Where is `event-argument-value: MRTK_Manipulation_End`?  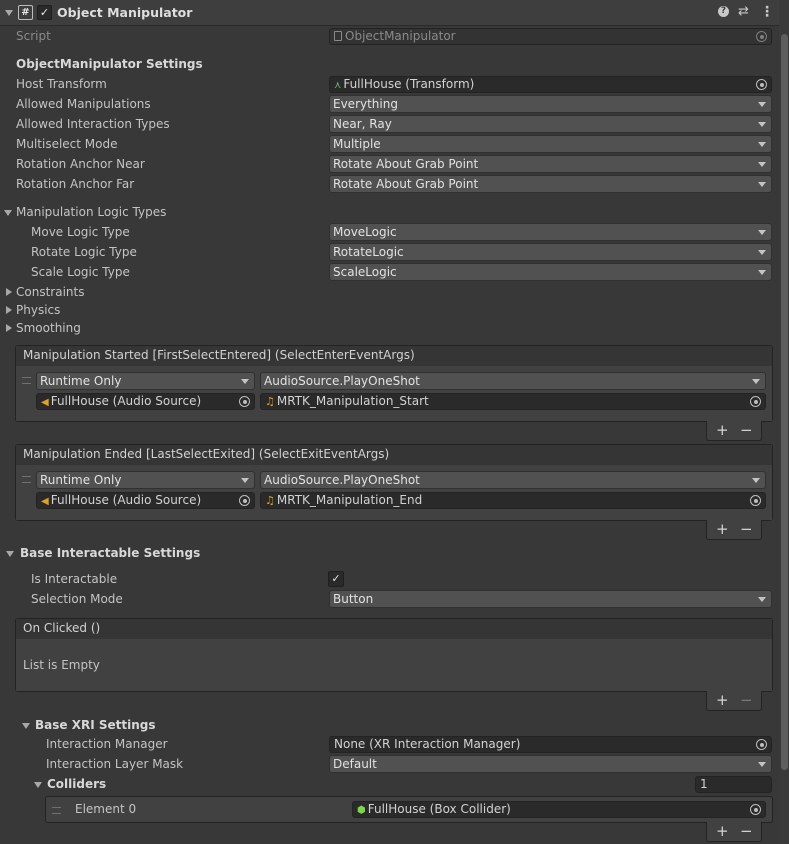 event-argument-value: MRTK_Manipulation_End is located at coordinates (349, 500).